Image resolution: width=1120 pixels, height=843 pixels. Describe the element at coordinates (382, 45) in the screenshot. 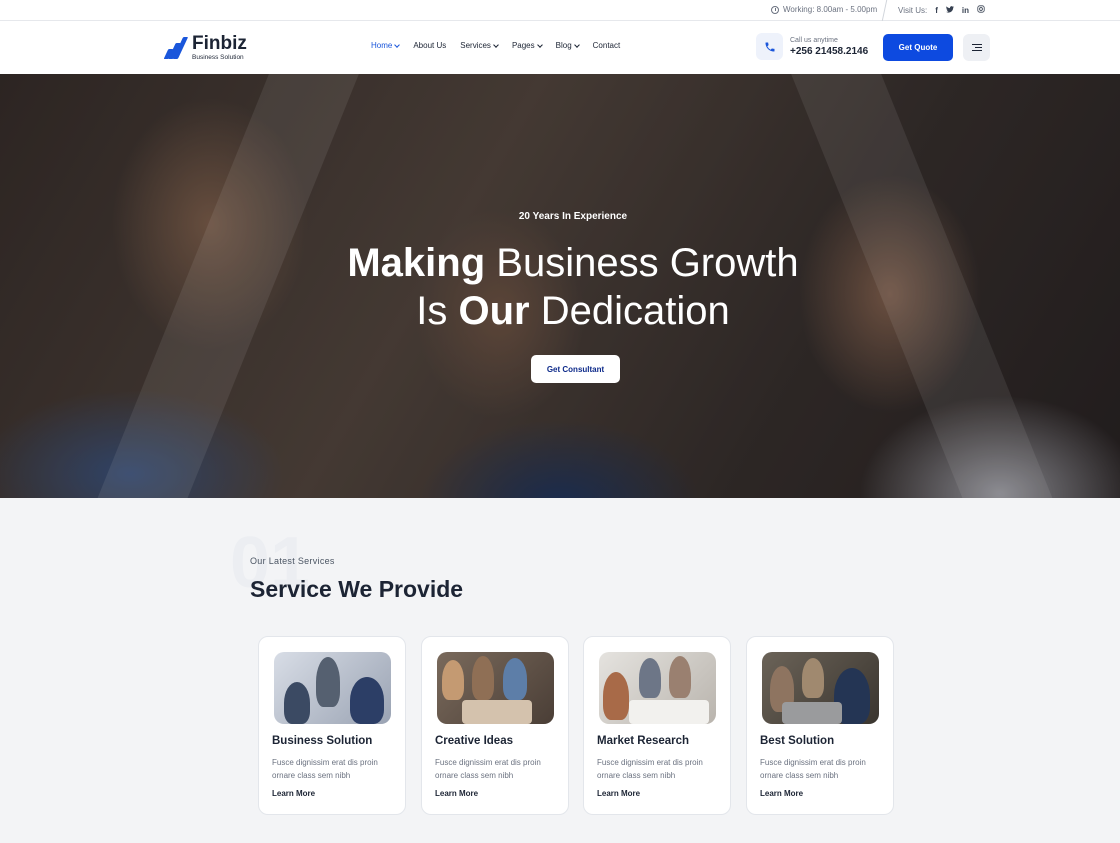

I see `nav-label-home: Home` at that location.